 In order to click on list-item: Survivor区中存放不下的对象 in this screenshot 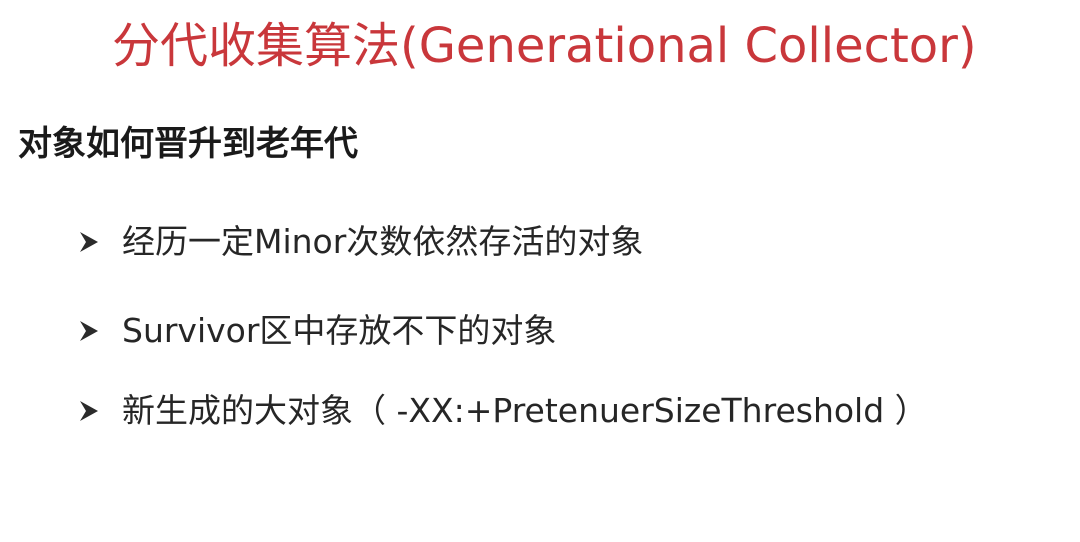, I will do `click(317, 331)`.